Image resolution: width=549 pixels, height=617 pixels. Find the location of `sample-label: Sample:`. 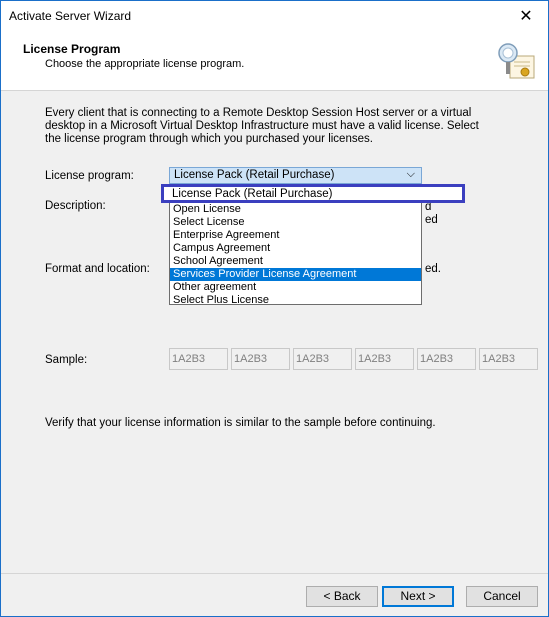

sample-label: Sample: is located at coordinates (66, 360).